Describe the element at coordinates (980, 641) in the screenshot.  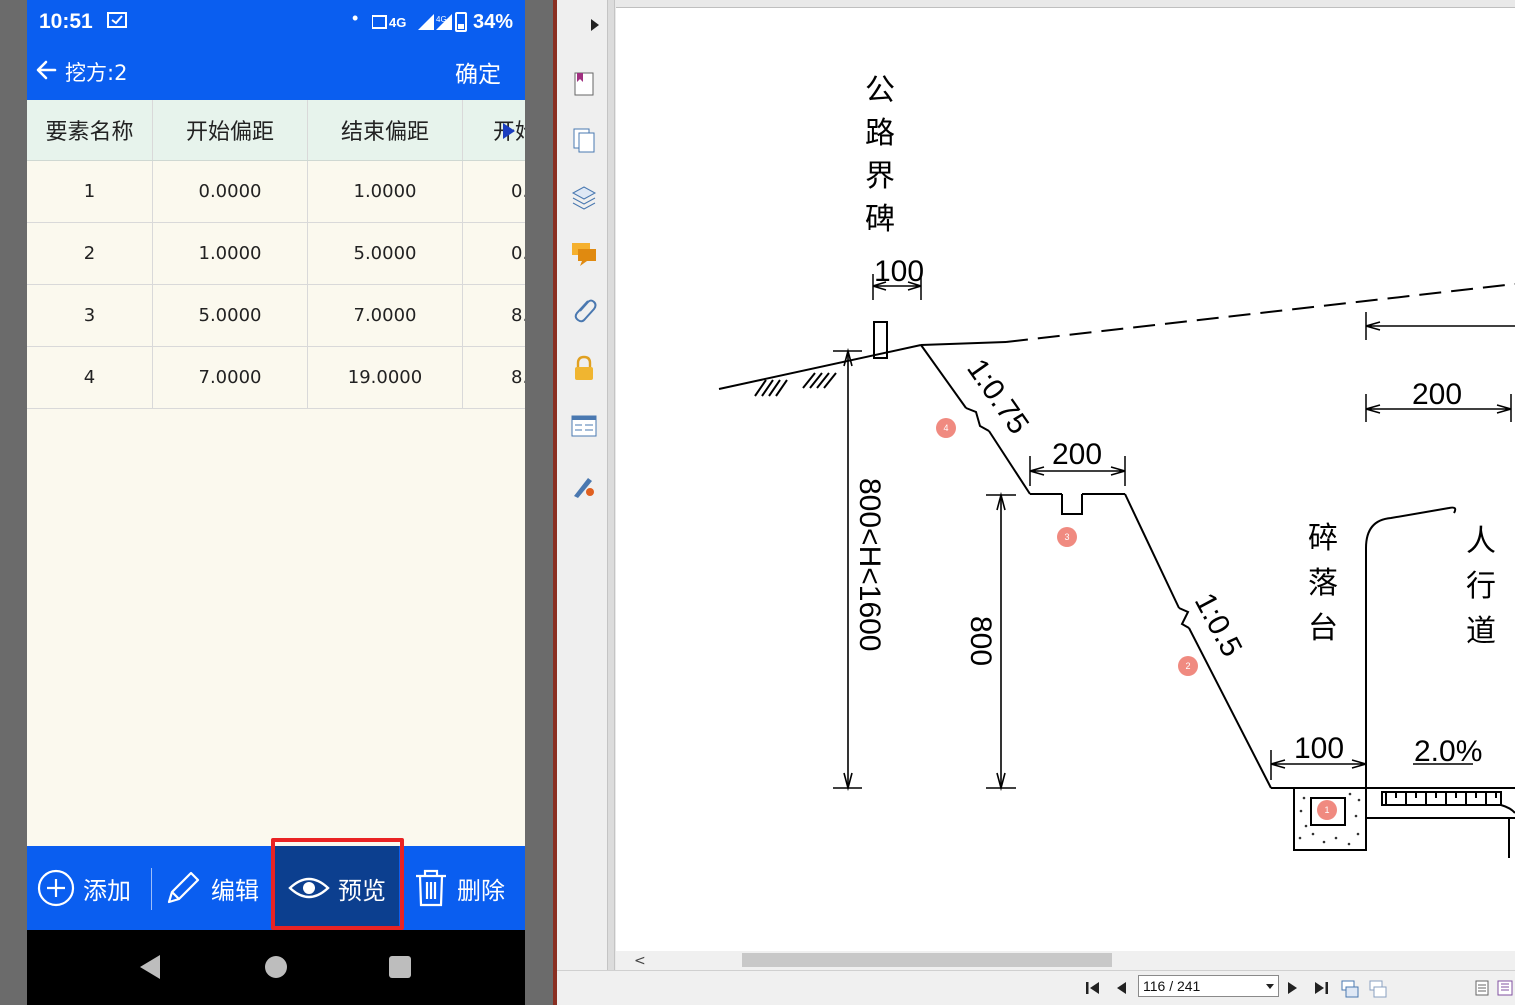
I see `height-800: 800` at that location.